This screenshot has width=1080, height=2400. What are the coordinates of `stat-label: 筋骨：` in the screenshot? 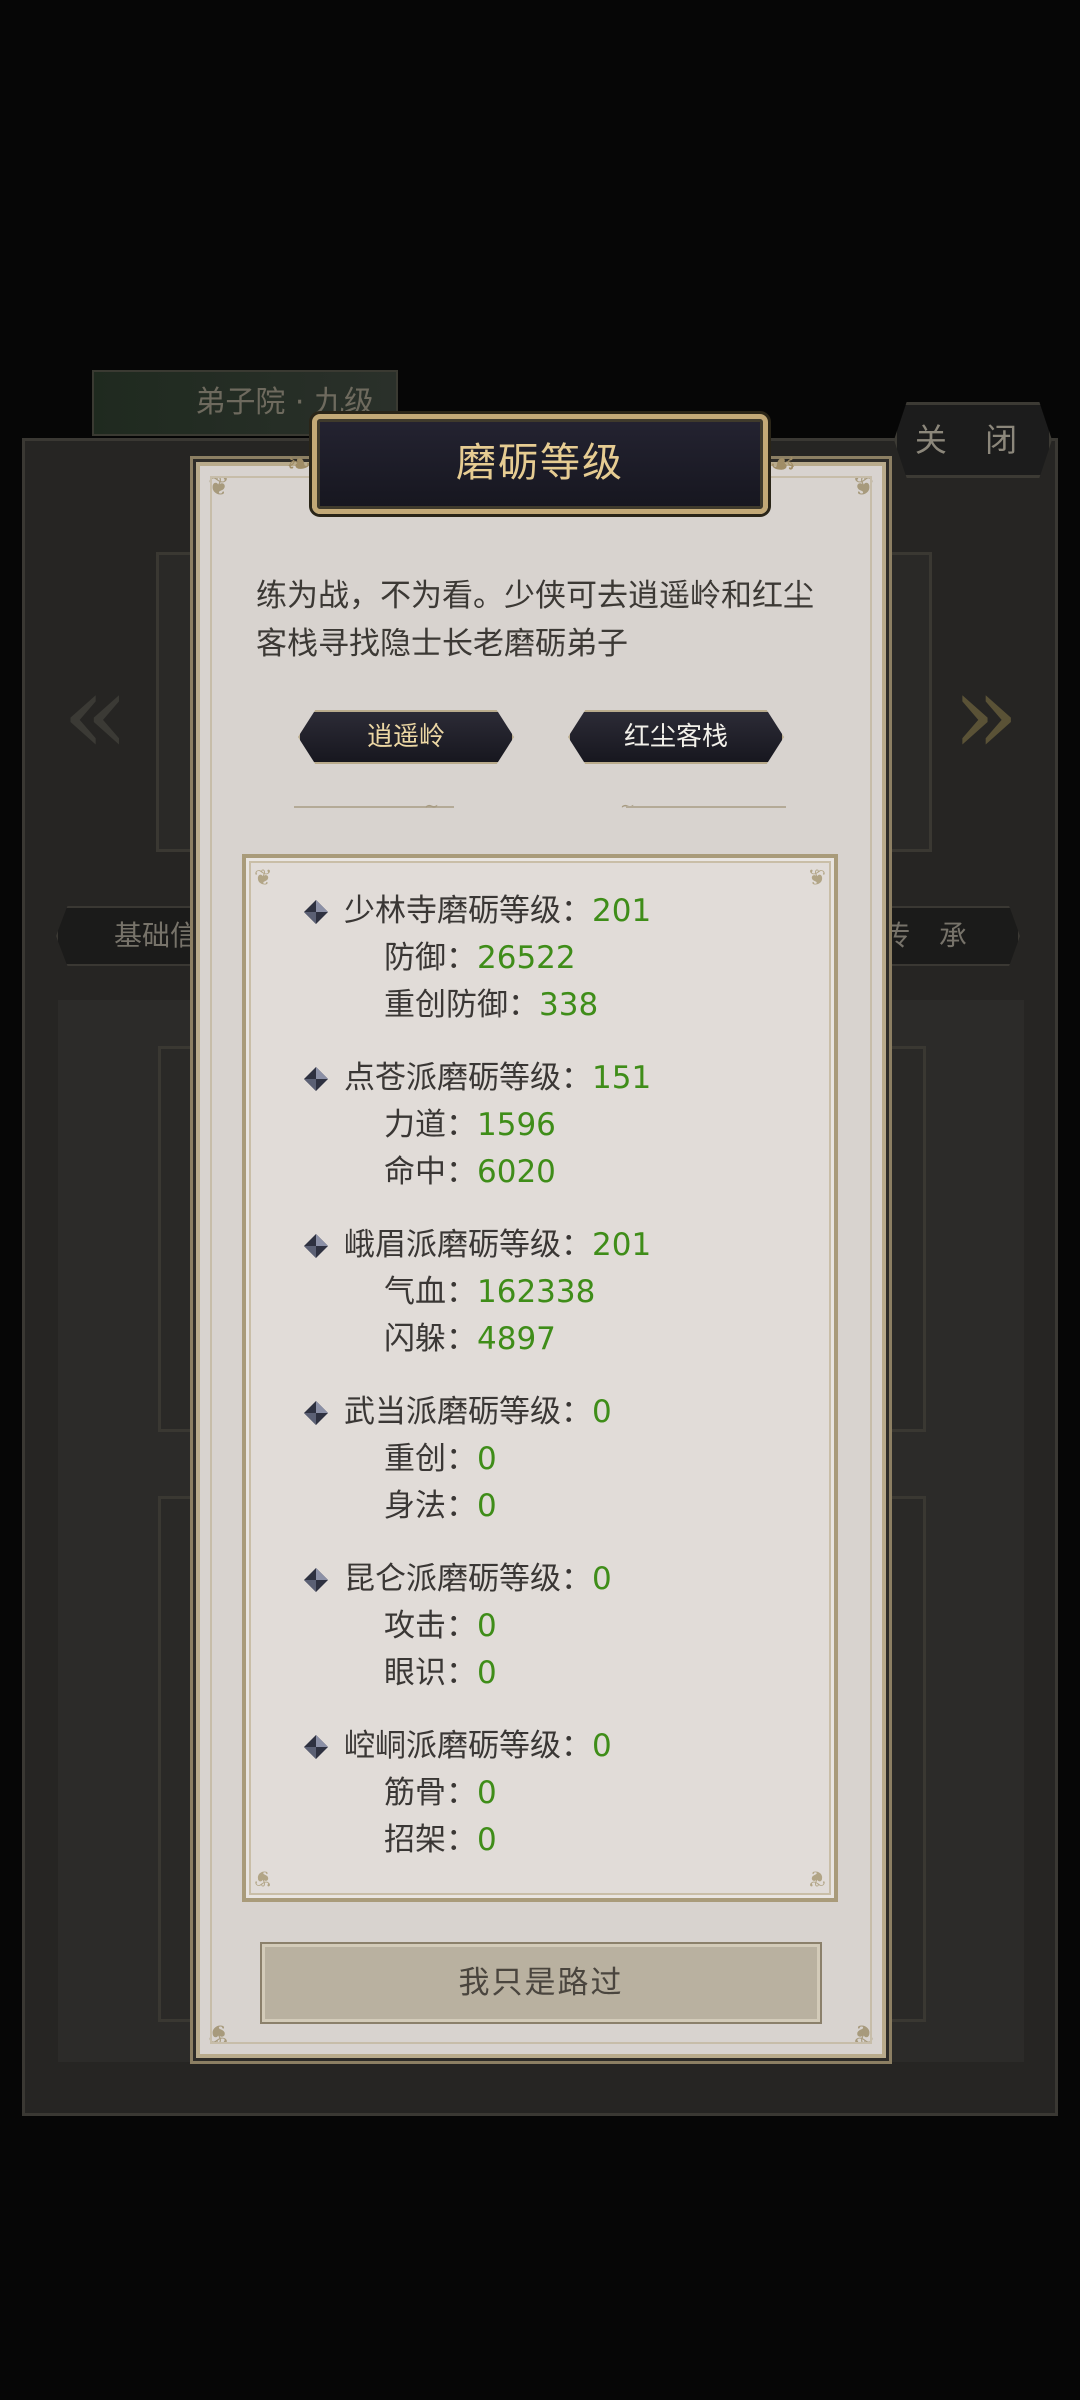 It's located at (430, 1793).